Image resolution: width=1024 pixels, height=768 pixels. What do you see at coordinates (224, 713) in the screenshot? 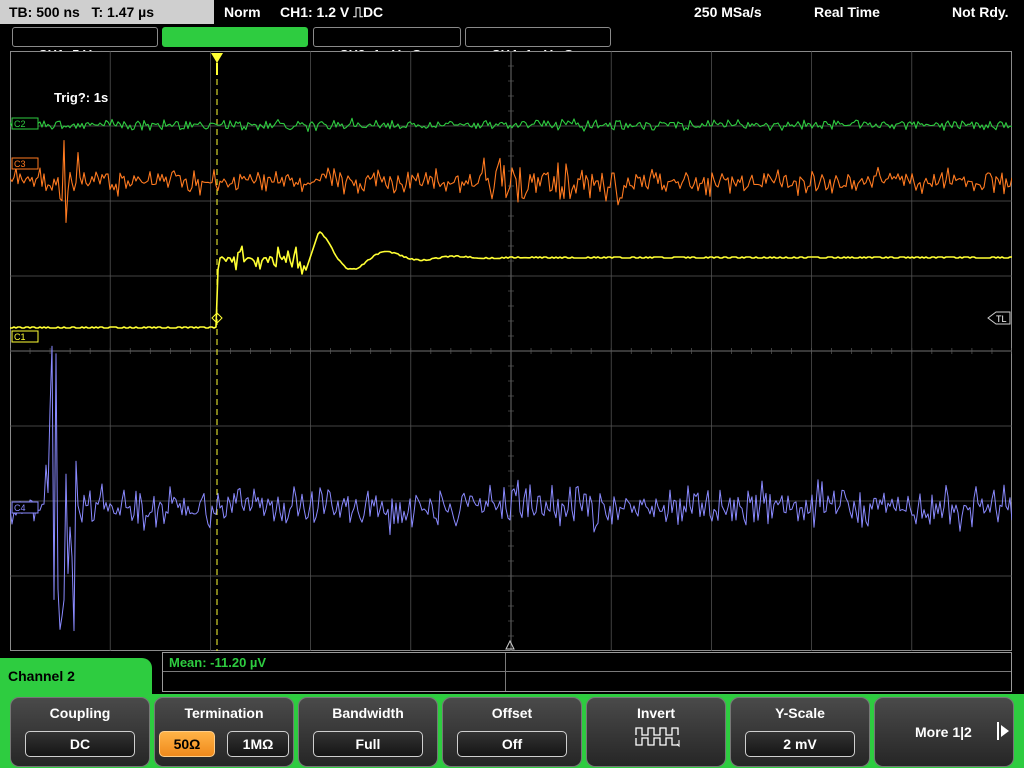
I see `termination-label: Termination` at bounding box center [224, 713].